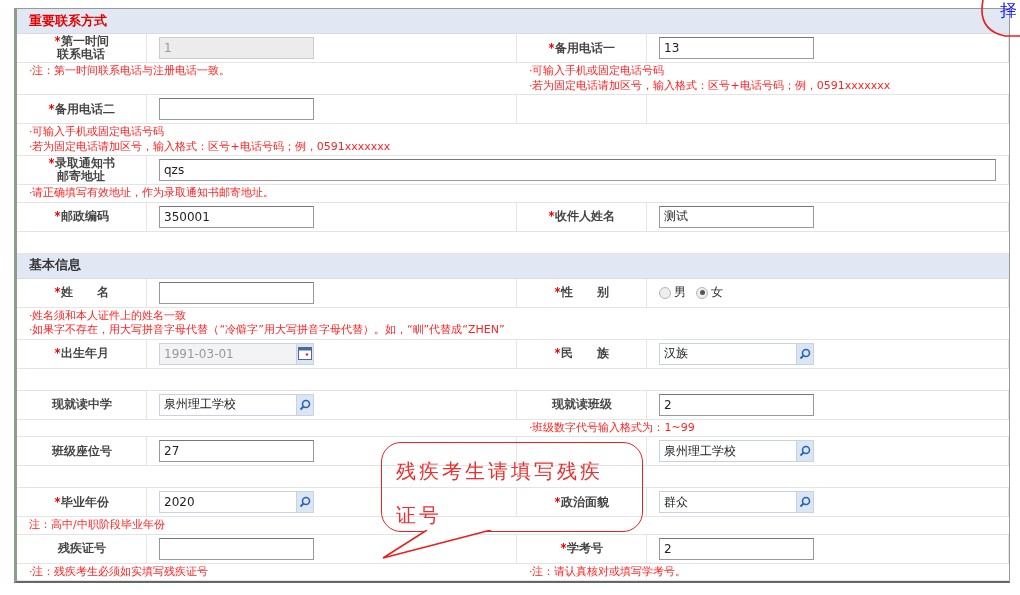 The width and height of the screenshot is (1020, 595). I want to click on field-label: *邮政编码, so click(81, 216).